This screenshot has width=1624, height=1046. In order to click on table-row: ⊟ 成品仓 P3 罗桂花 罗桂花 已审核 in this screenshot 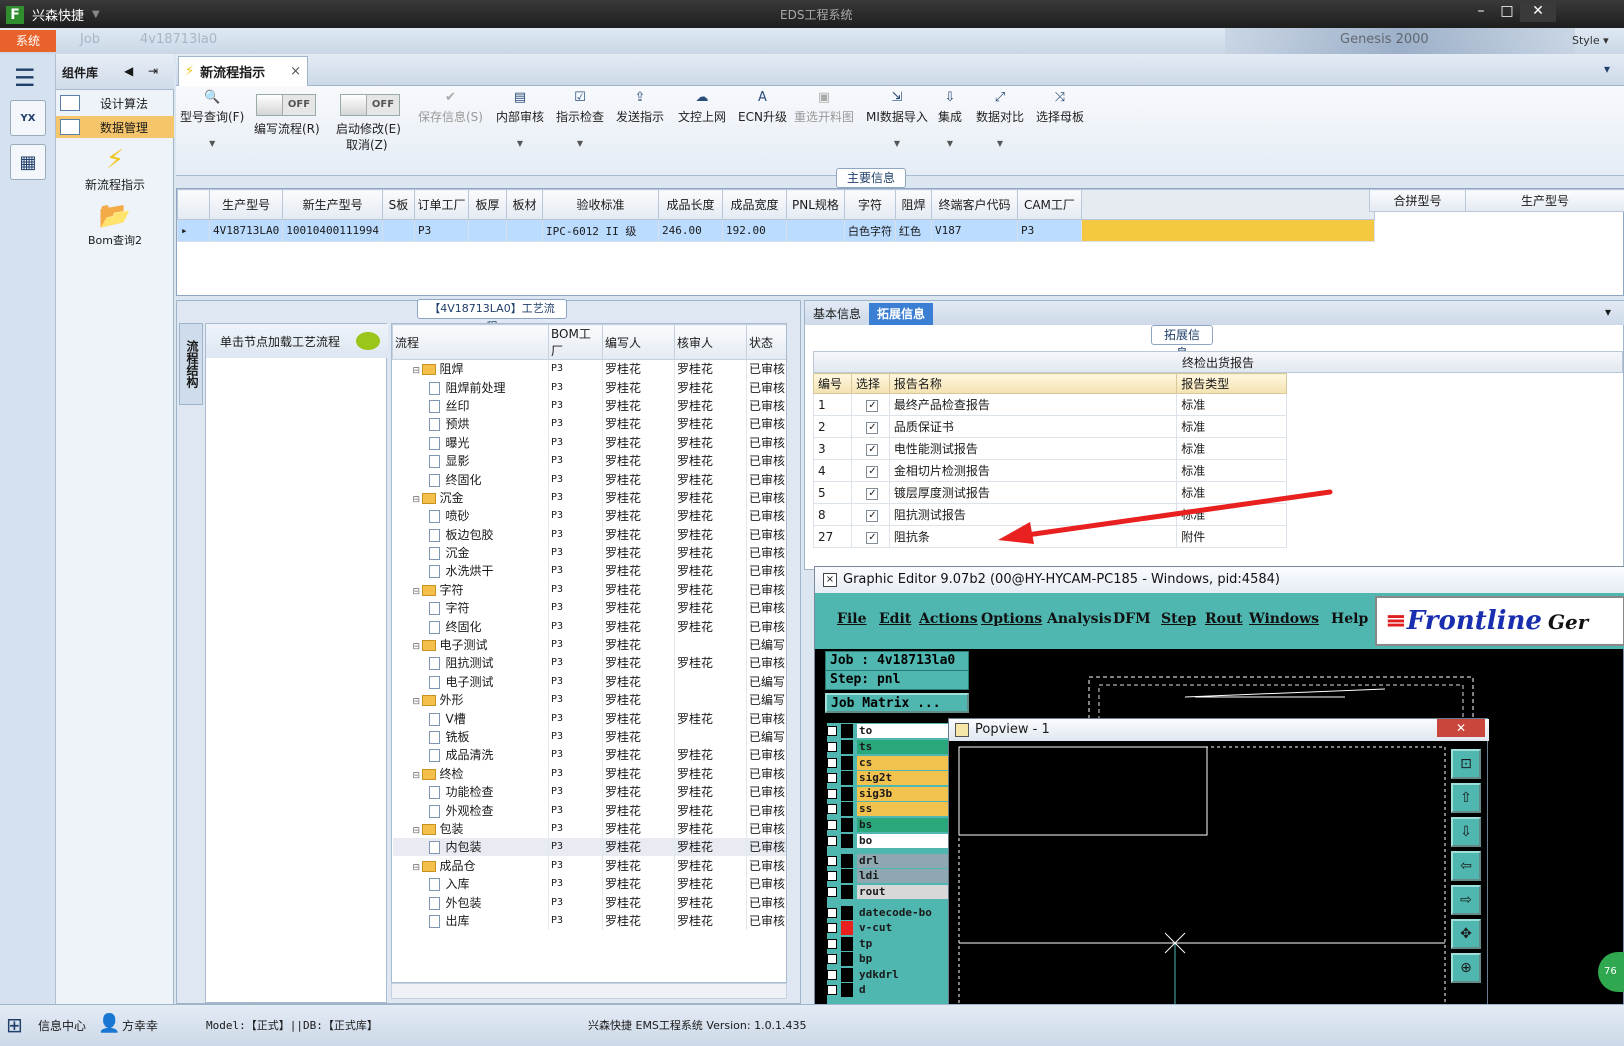, I will do `click(589, 865)`.